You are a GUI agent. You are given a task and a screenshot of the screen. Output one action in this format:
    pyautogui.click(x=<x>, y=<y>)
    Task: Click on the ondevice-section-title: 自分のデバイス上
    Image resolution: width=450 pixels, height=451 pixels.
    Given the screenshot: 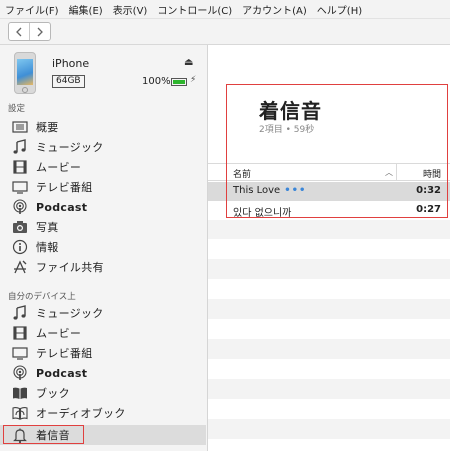 What is the action you would take?
    pyautogui.click(x=42, y=297)
    